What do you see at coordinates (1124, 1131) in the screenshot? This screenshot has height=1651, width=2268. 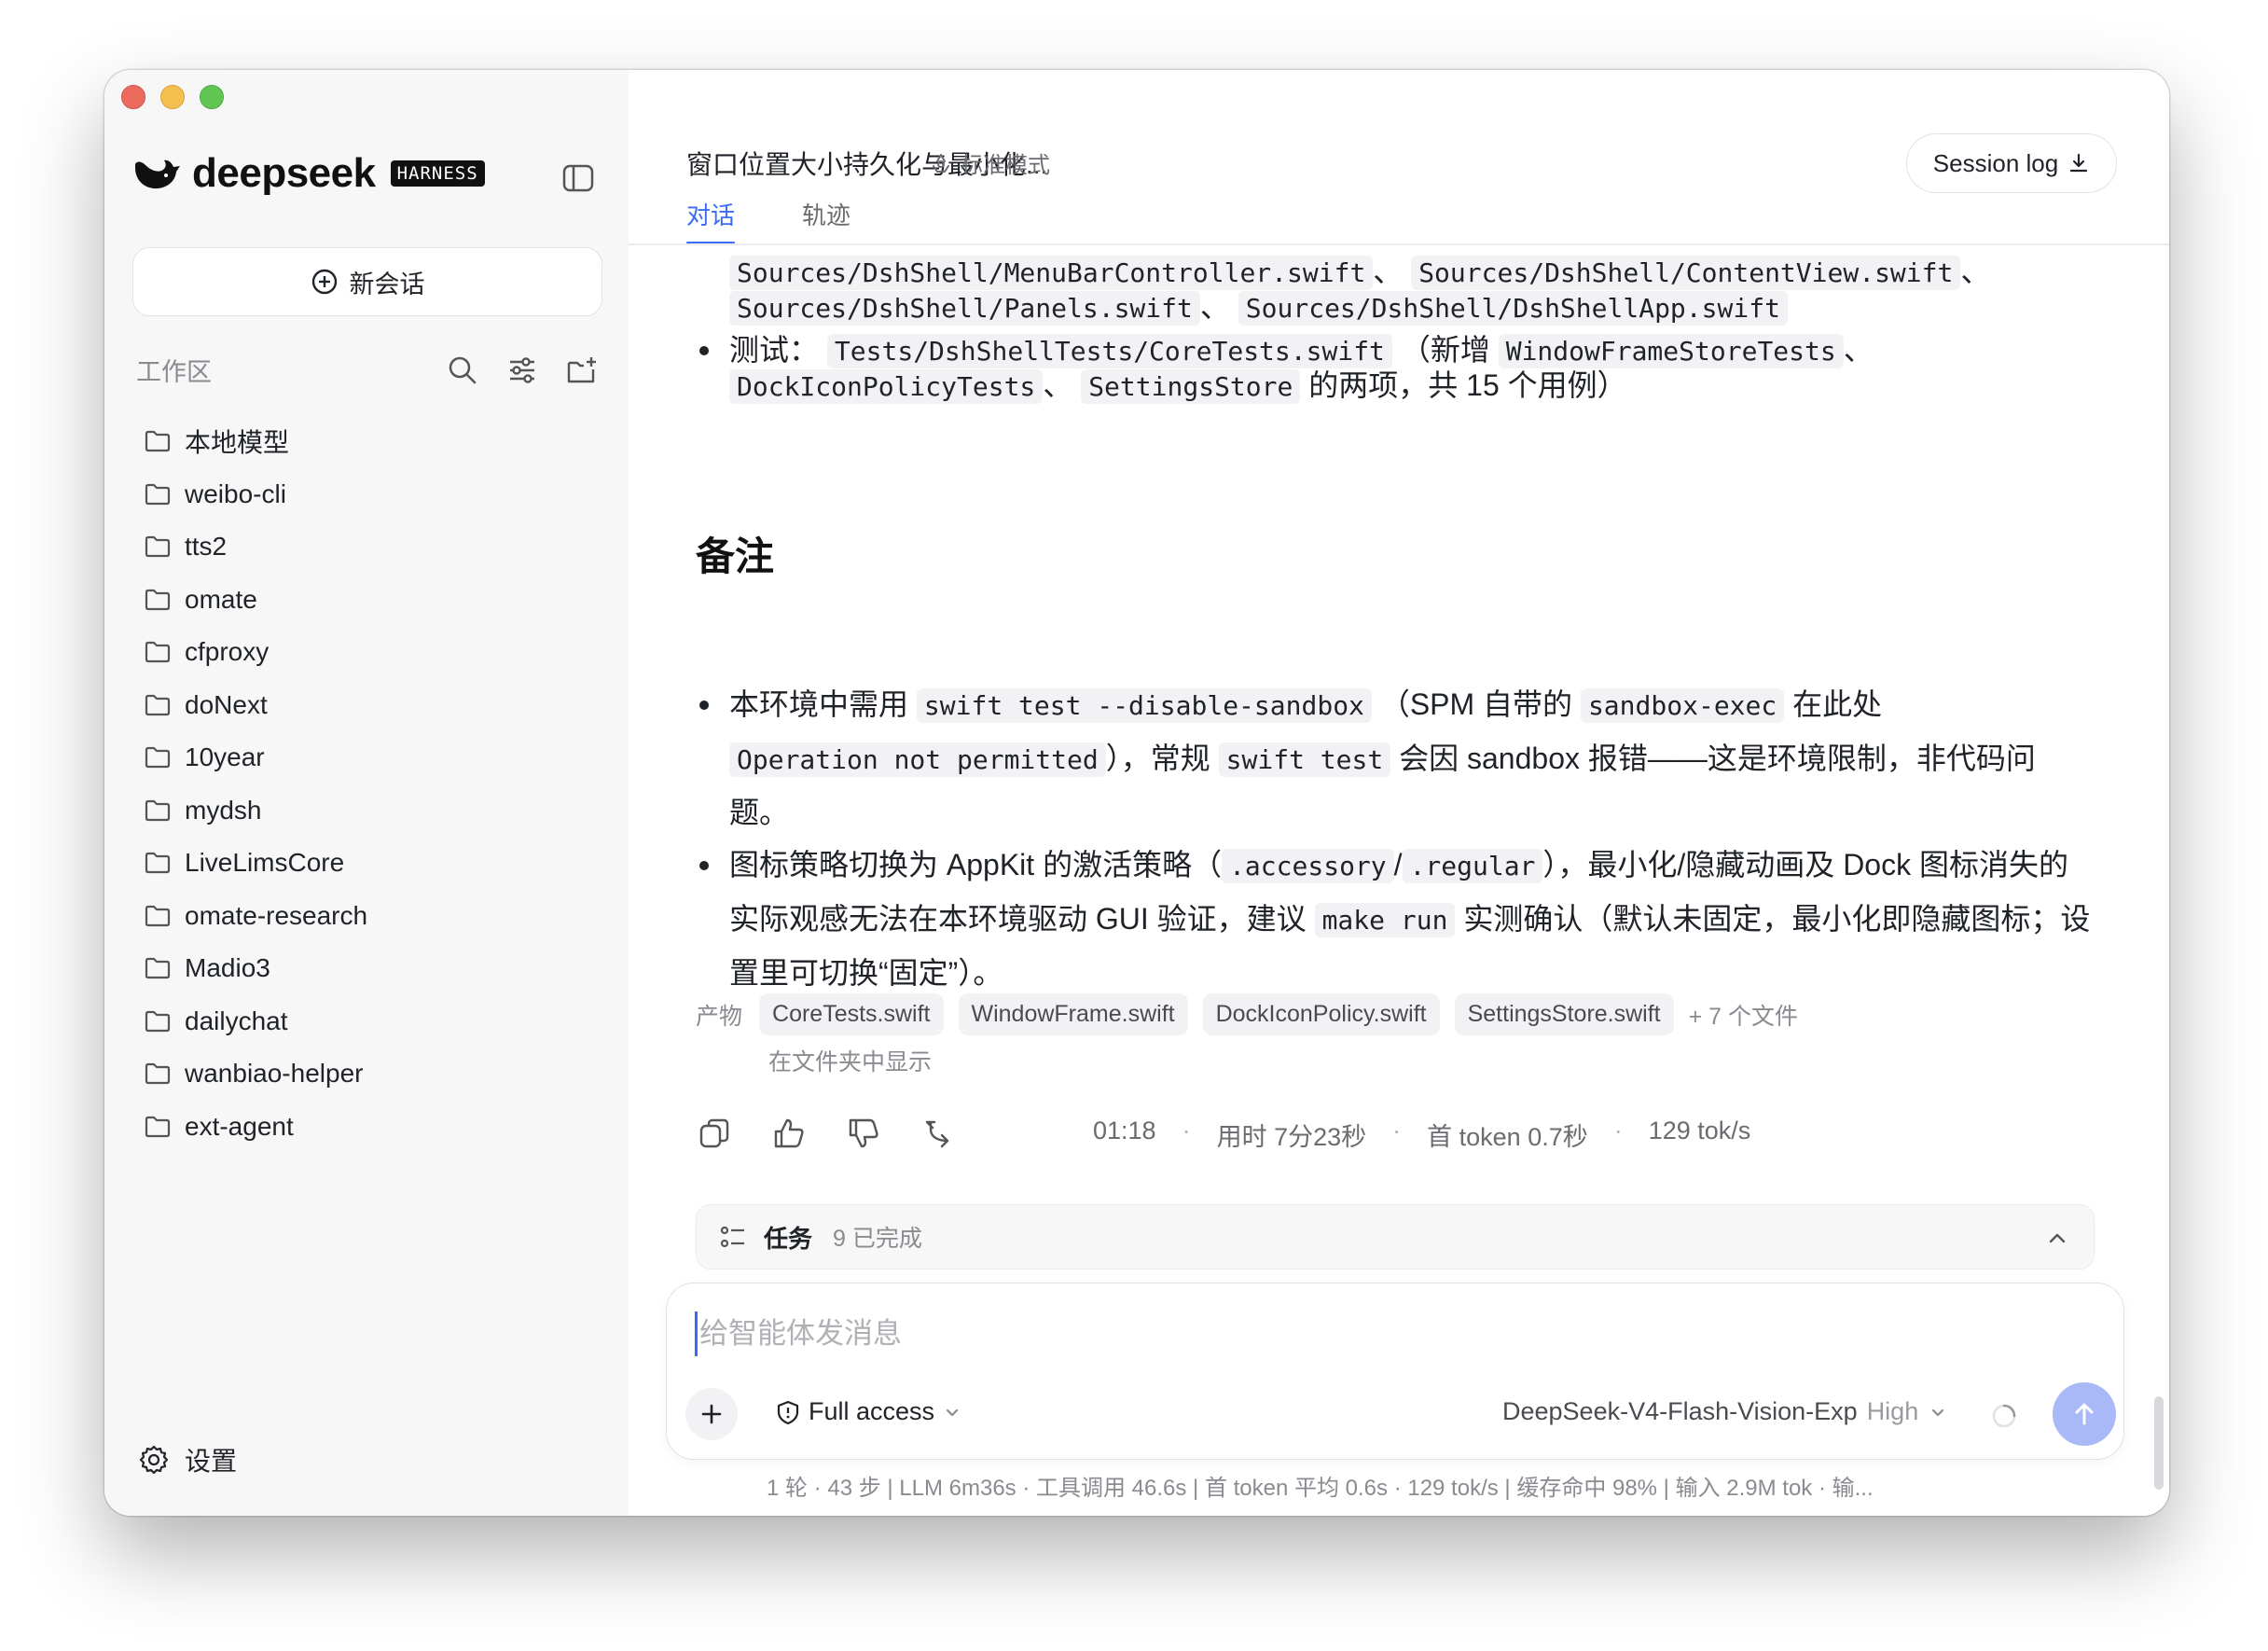 I see `stat-time: 01:18` at bounding box center [1124, 1131].